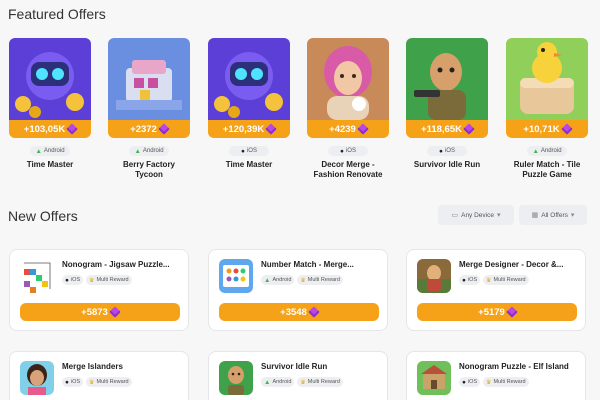  What do you see at coordinates (547, 129) in the screenshot?
I see `reward-badge: +10,71K` at bounding box center [547, 129].